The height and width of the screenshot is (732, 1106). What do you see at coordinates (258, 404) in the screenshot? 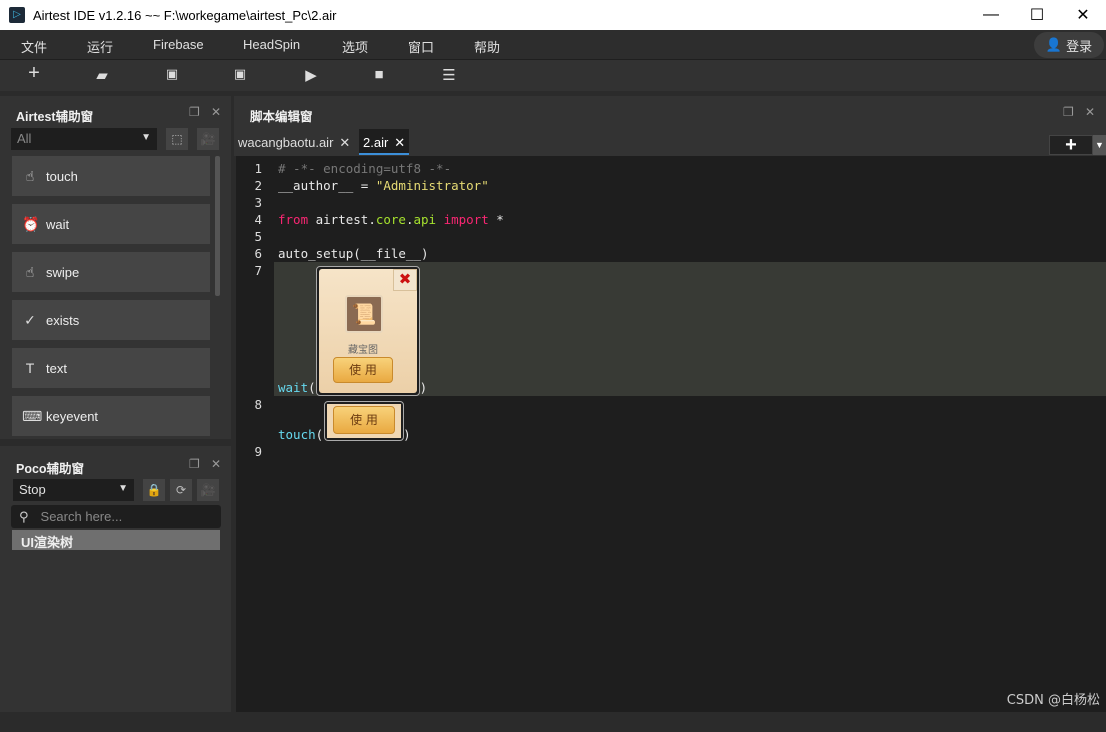
I see `line-number: 8` at bounding box center [258, 404].